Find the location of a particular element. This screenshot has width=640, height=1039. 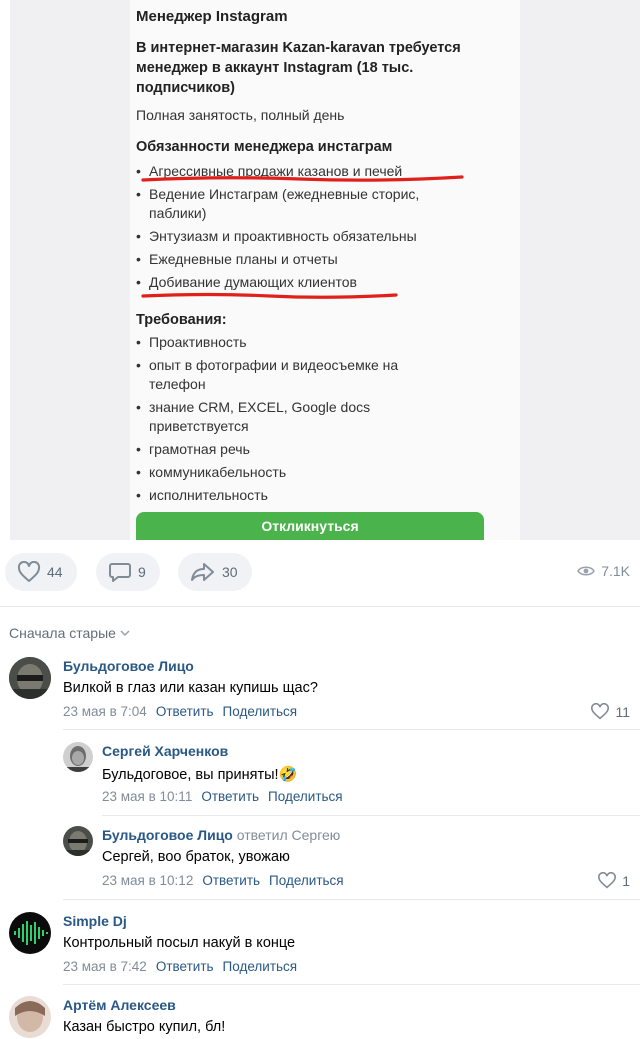

comment-like-button: 11 is located at coordinates (610, 711).